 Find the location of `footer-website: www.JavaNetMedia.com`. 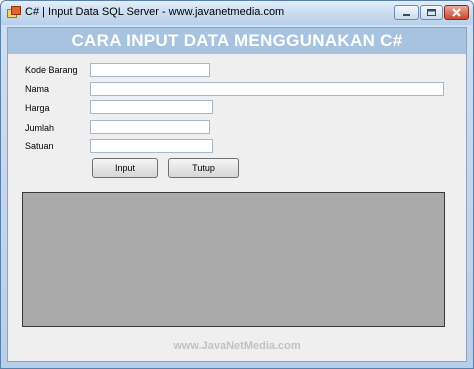

footer-website: www.JavaNetMedia.com is located at coordinates (237, 346).